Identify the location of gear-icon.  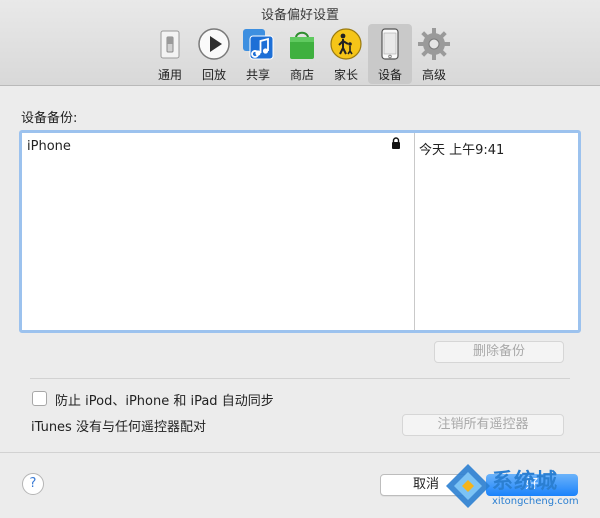
(434, 44).